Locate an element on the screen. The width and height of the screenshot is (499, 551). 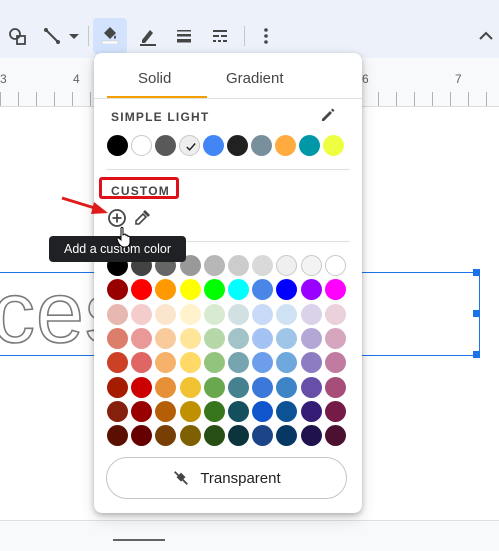
fill-color-icon is located at coordinates (110, 34).